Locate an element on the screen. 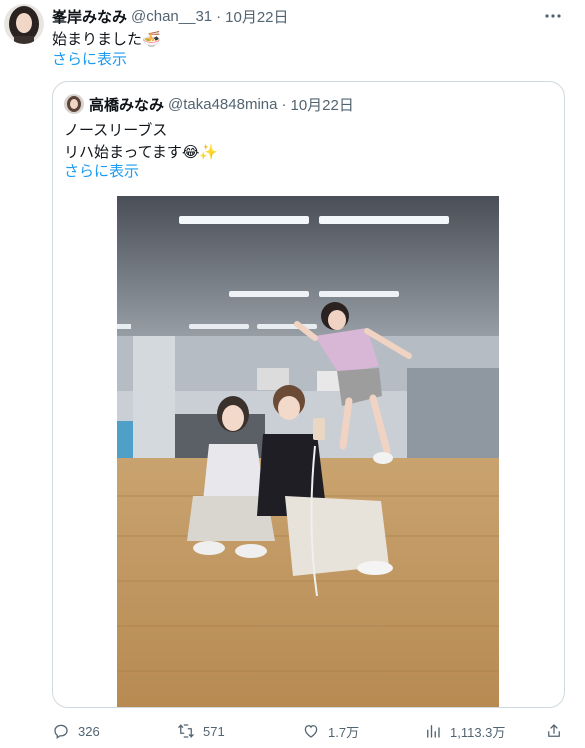 Image resolution: width=585 pixels, height=748 pixels. reply-icon is located at coordinates (61, 731).